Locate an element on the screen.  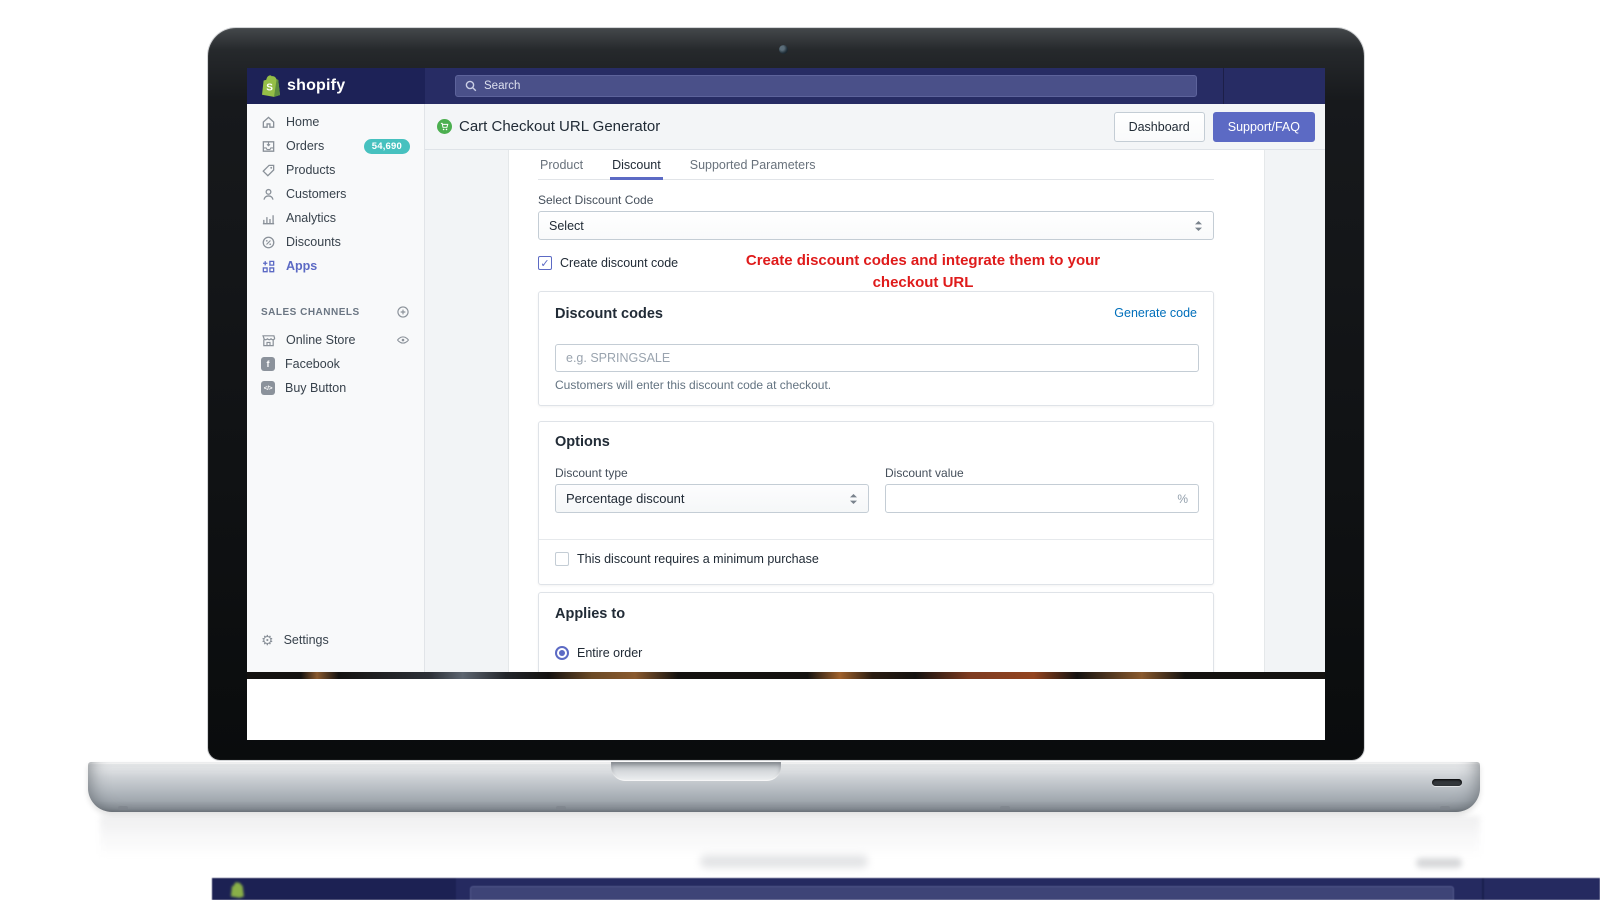
sidebar-item-label: Products is located at coordinates (311, 170).